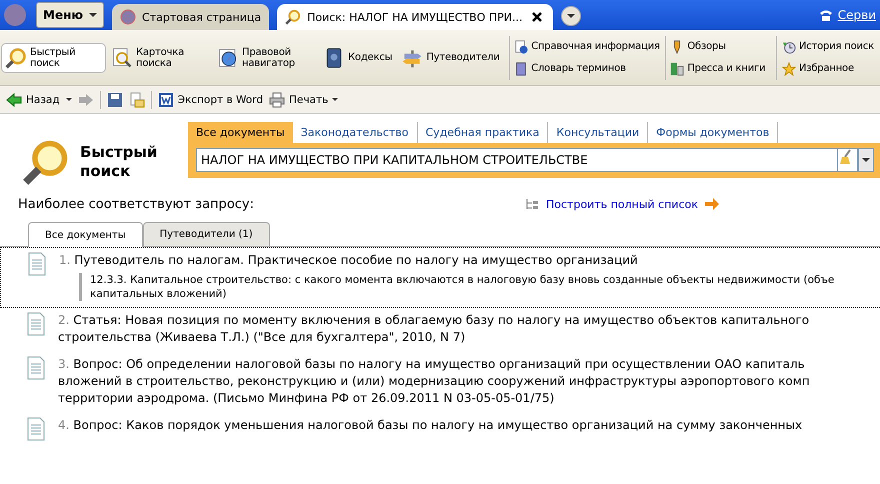  What do you see at coordinates (228, 57) in the screenshot?
I see `compass-icon` at bounding box center [228, 57].